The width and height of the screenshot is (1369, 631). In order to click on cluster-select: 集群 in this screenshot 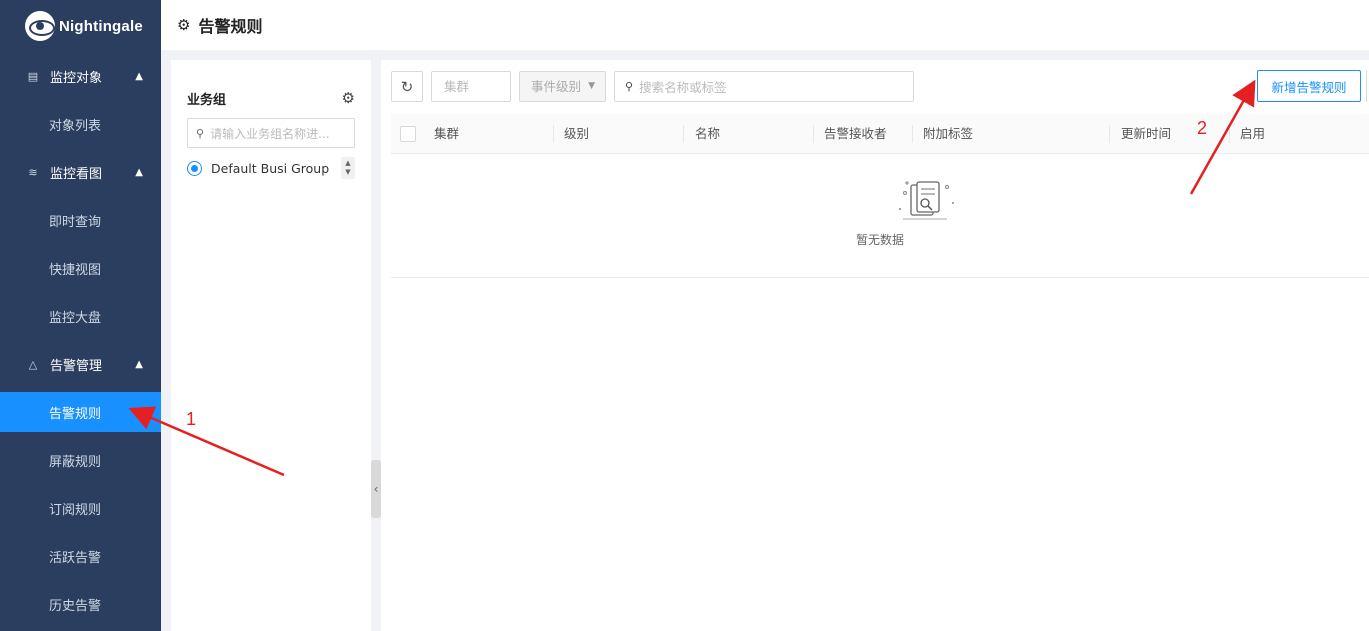, I will do `click(471, 86)`.